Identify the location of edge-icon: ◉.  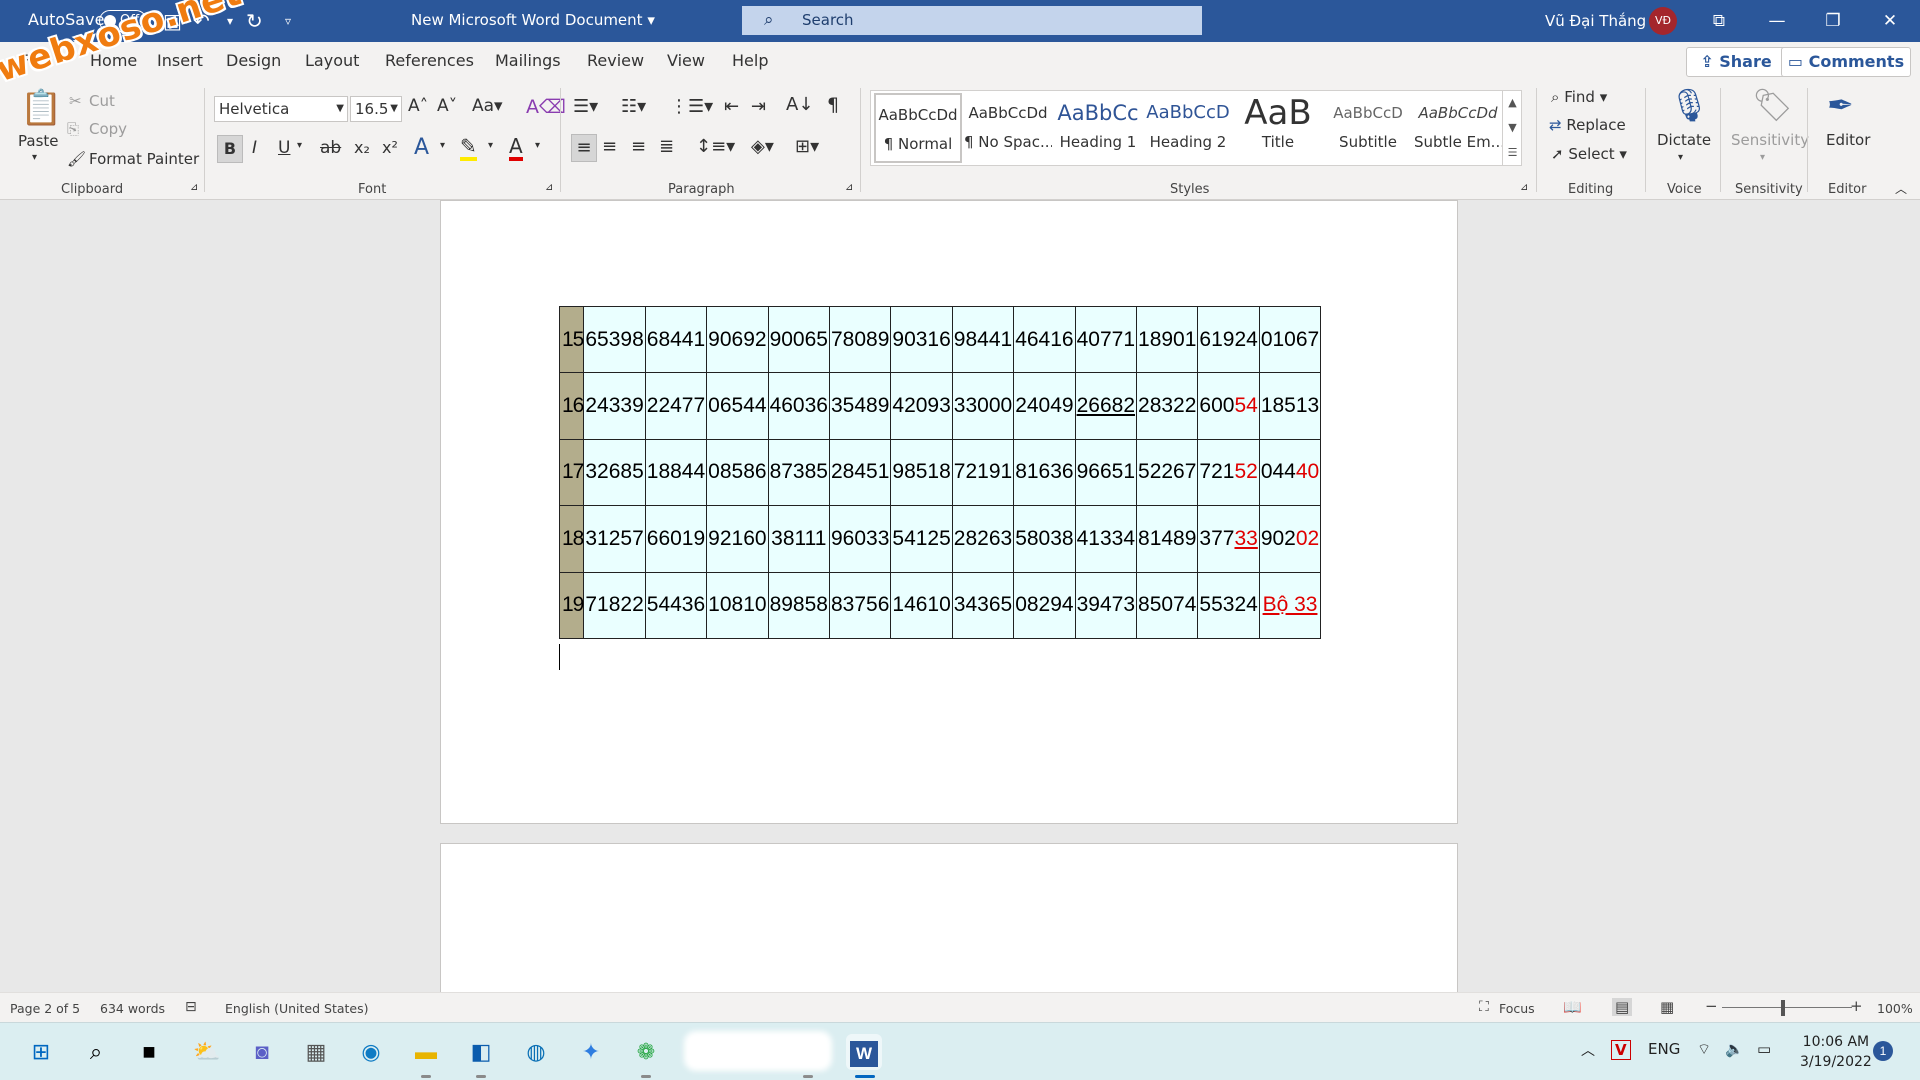
(371, 1052).